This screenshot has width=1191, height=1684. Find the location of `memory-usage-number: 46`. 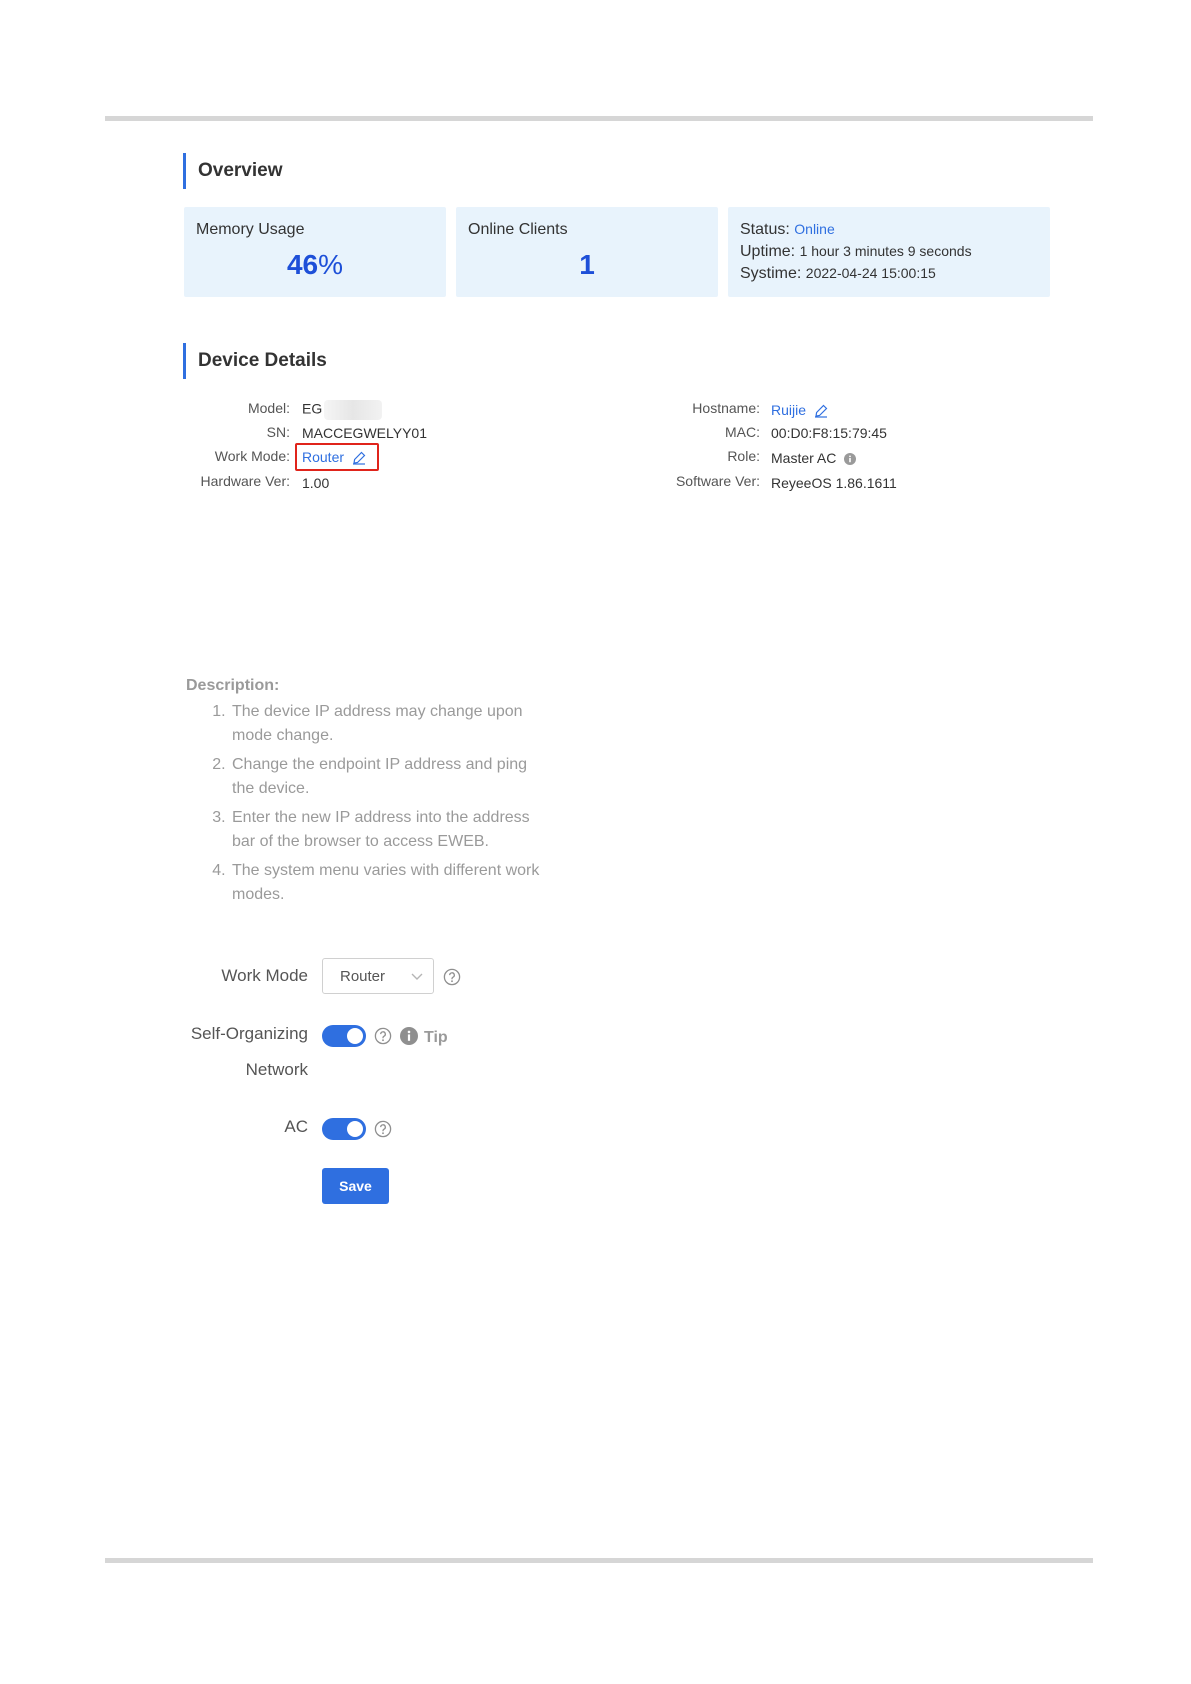

memory-usage-number: 46 is located at coordinates (302, 264).